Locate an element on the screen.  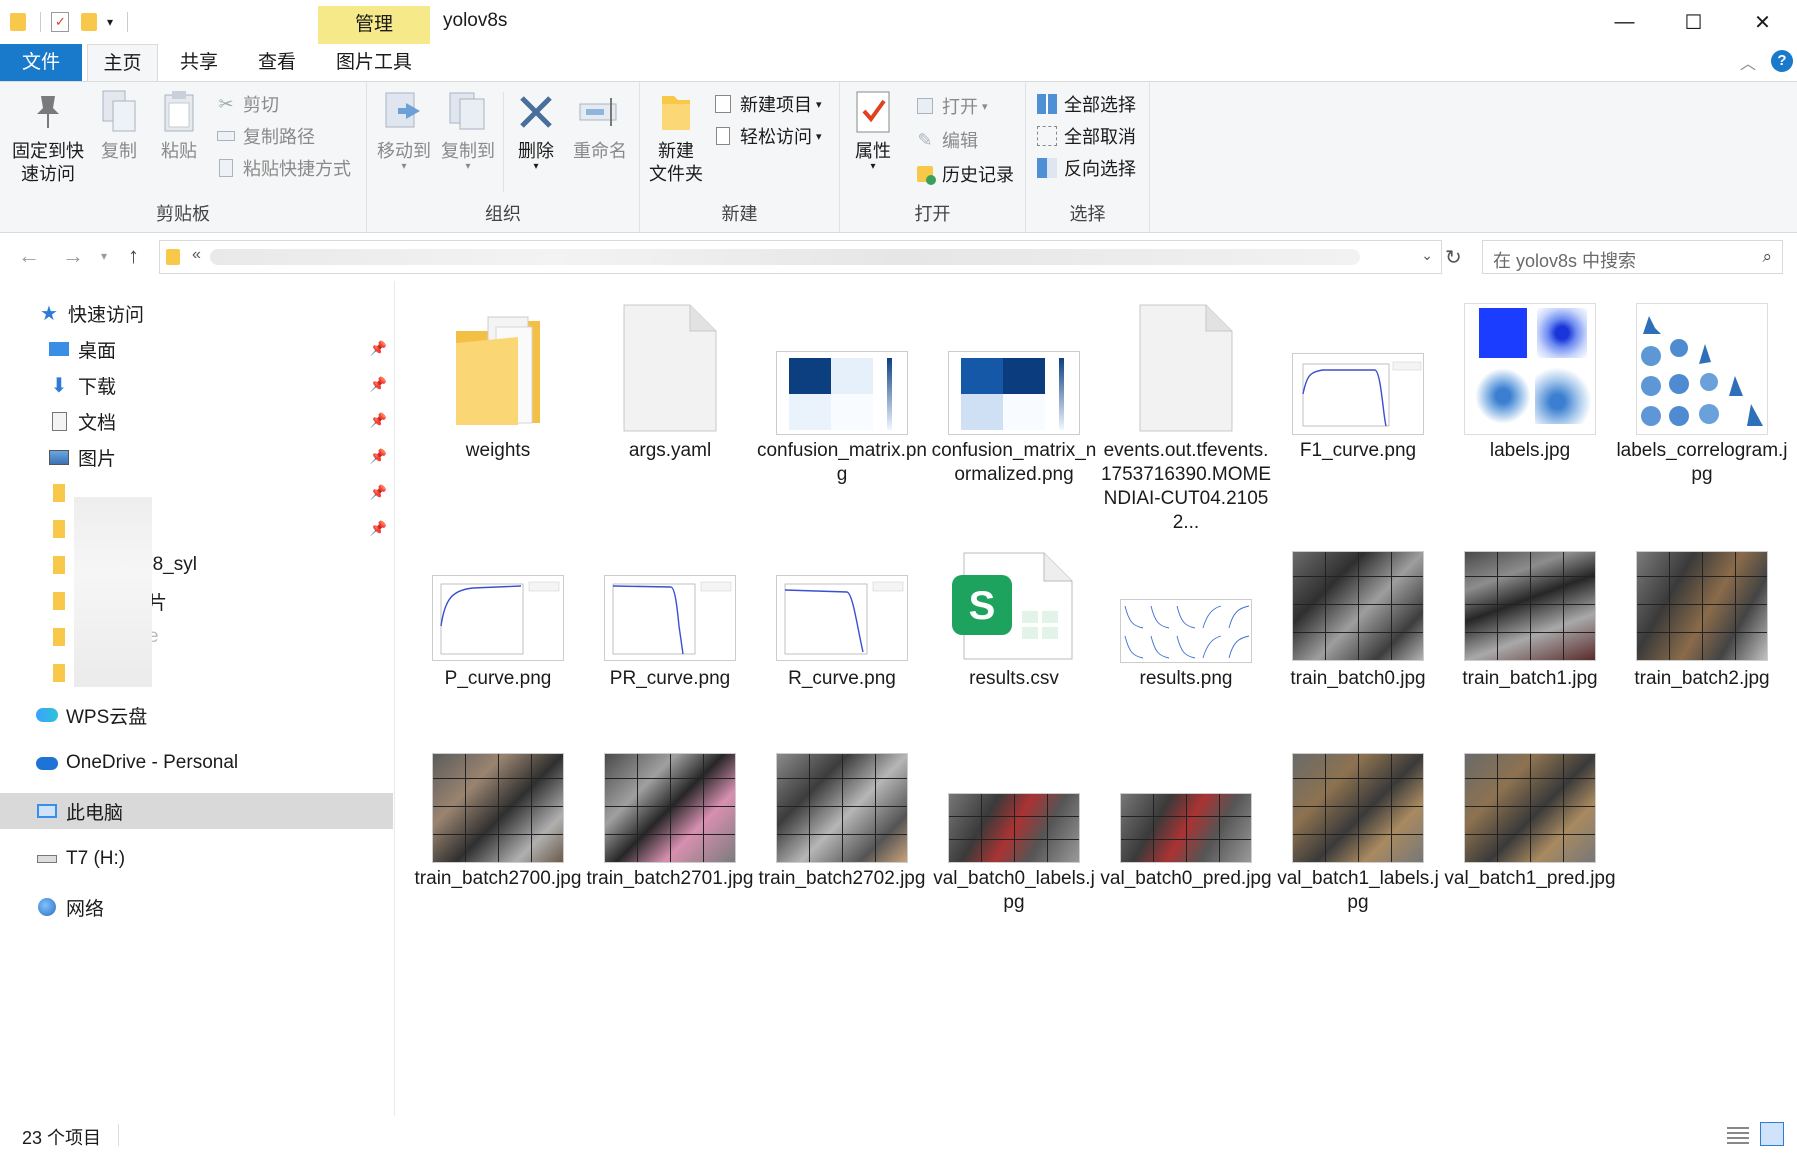
invert-selection-button: 反向选择 is located at coordinates (1086, 168).